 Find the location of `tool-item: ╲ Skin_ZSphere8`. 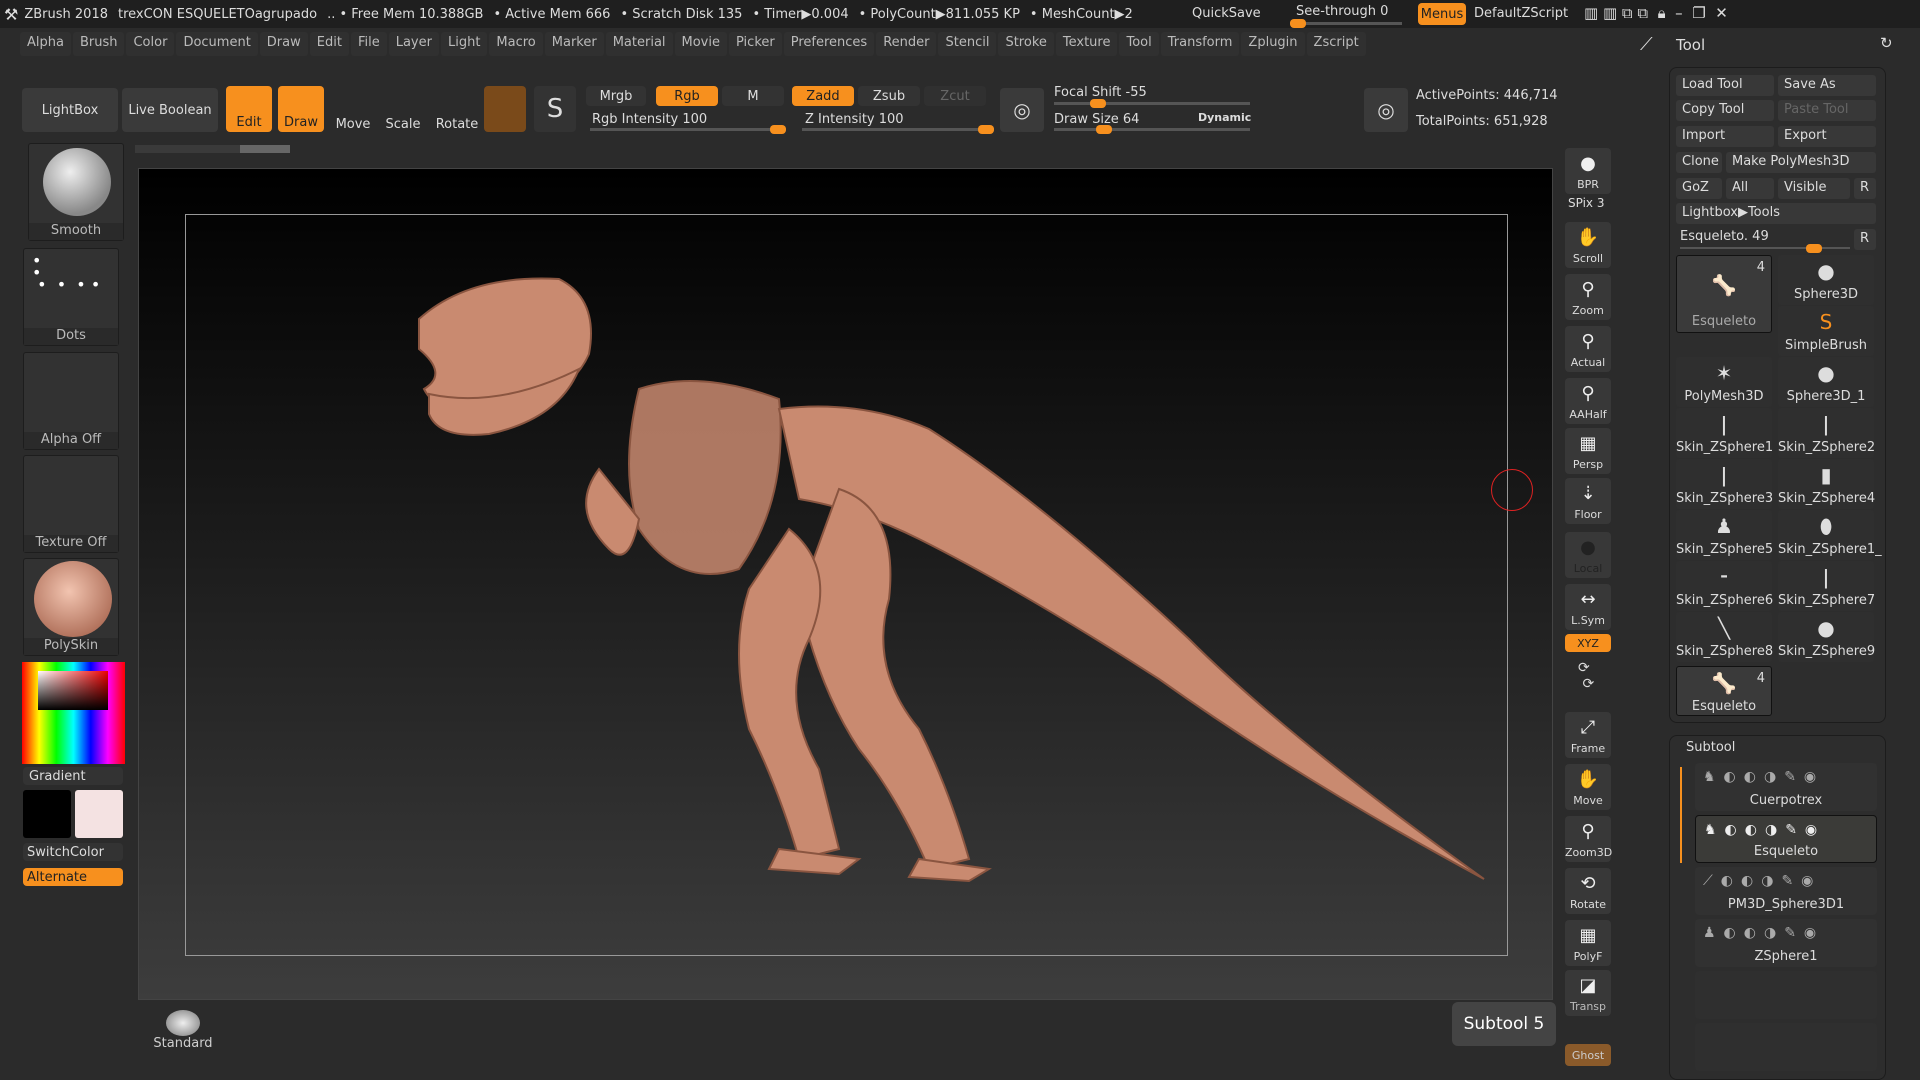

tool-item: ╲ Skin_ZSphere8 is located at coordinates (1724, 637).